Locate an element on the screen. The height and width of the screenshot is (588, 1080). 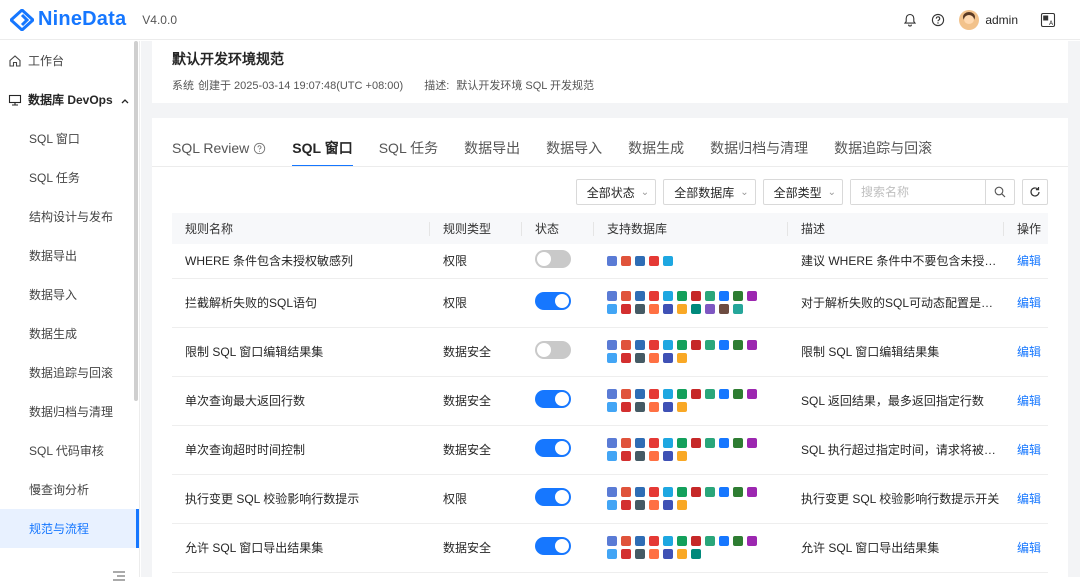
sidebar-item-label: 数据追踪与回滚 is located at coordinates (71, 373).